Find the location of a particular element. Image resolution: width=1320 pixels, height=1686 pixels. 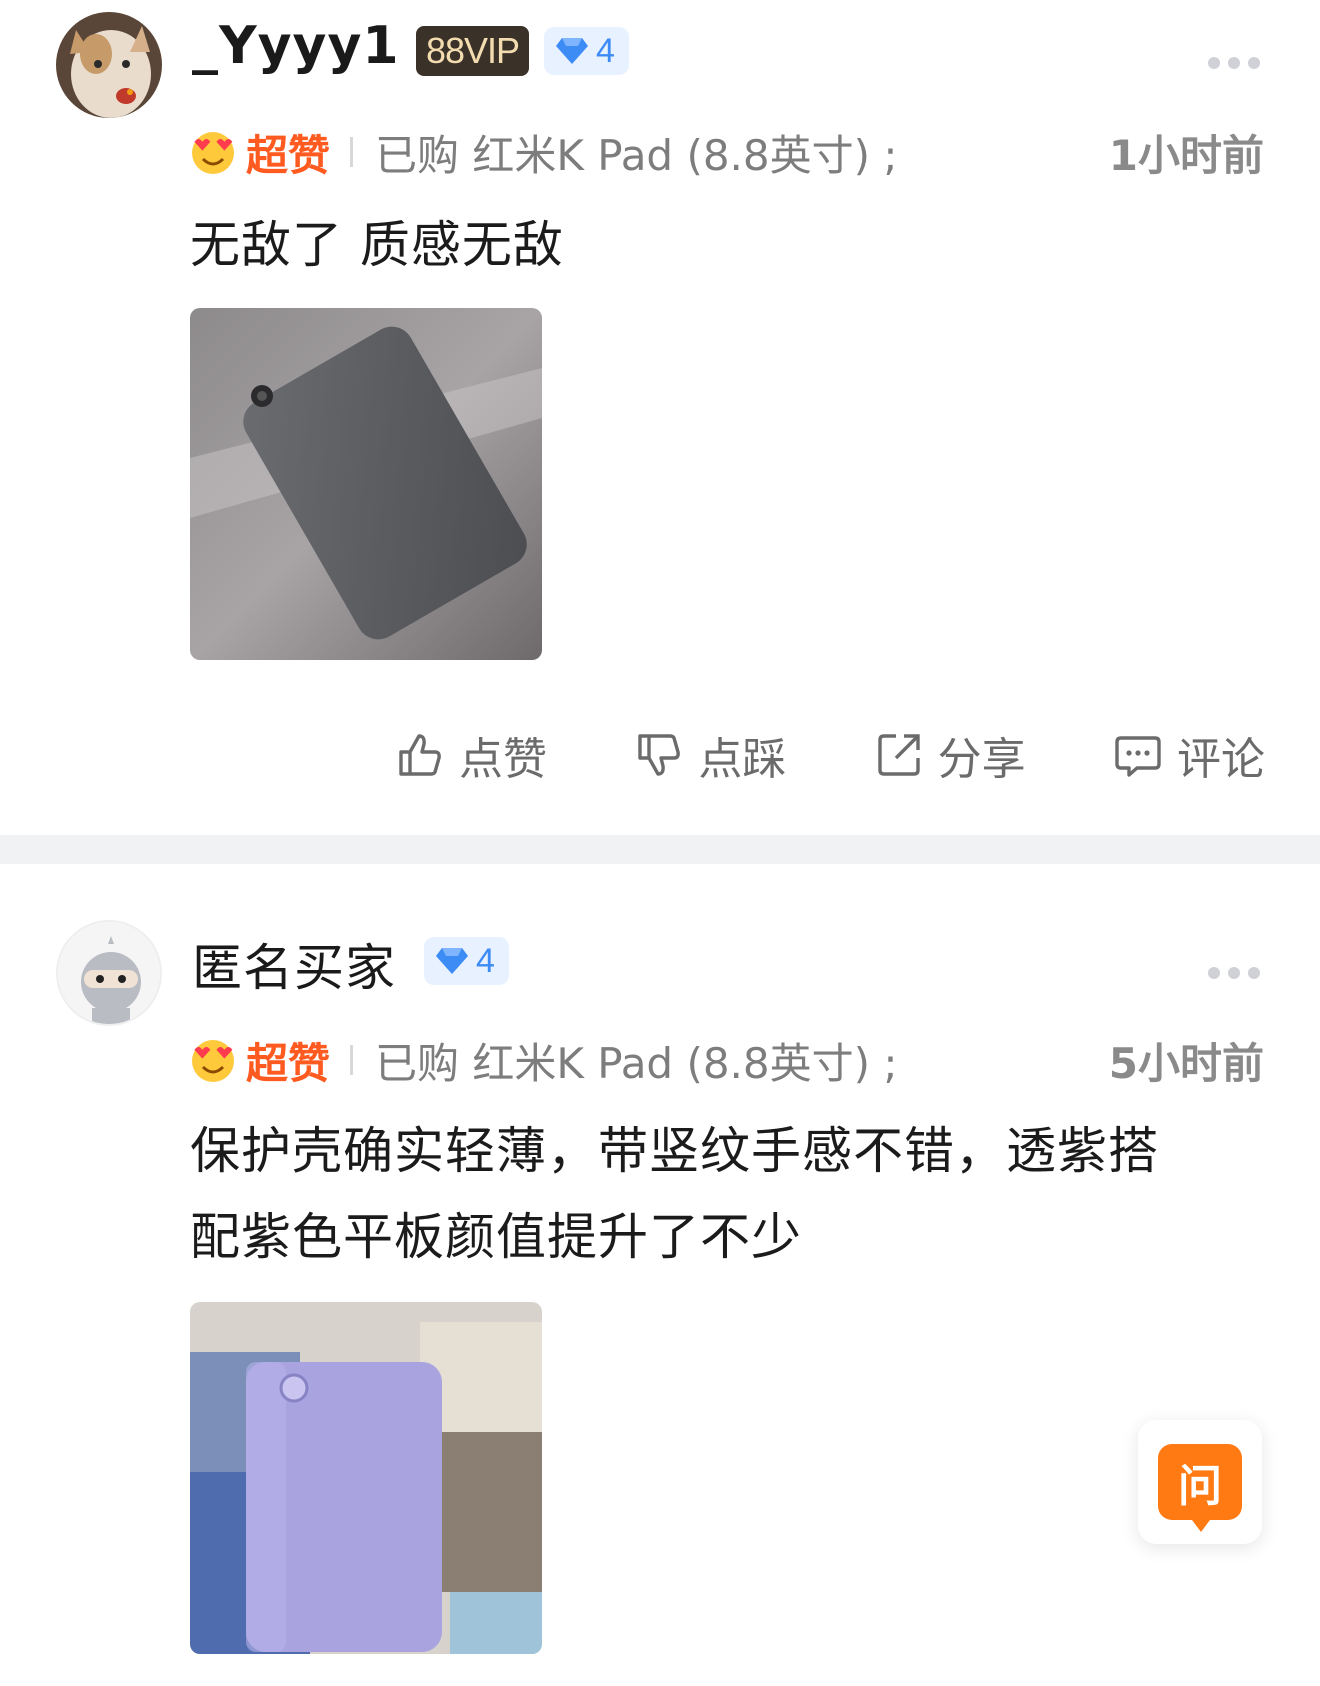

purple-tablet-photo-icon is located at coordinates (366, 1478).